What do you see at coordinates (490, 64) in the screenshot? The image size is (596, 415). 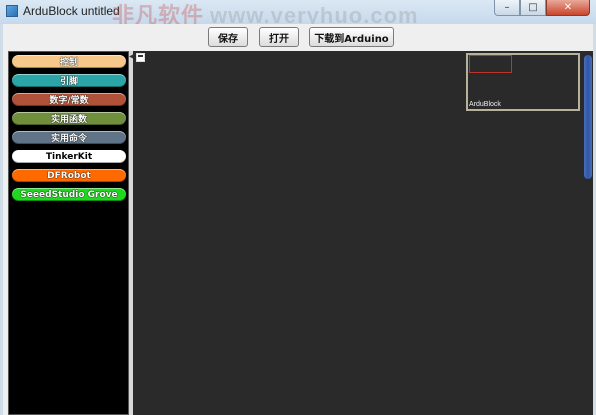 I see `minimap-viewport` at bounding box center [490, 64].